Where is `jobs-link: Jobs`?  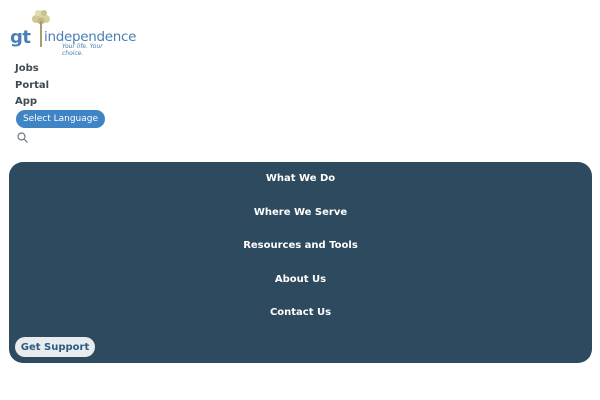 jobs-link: Jobs is located at coordinates (32, 70).